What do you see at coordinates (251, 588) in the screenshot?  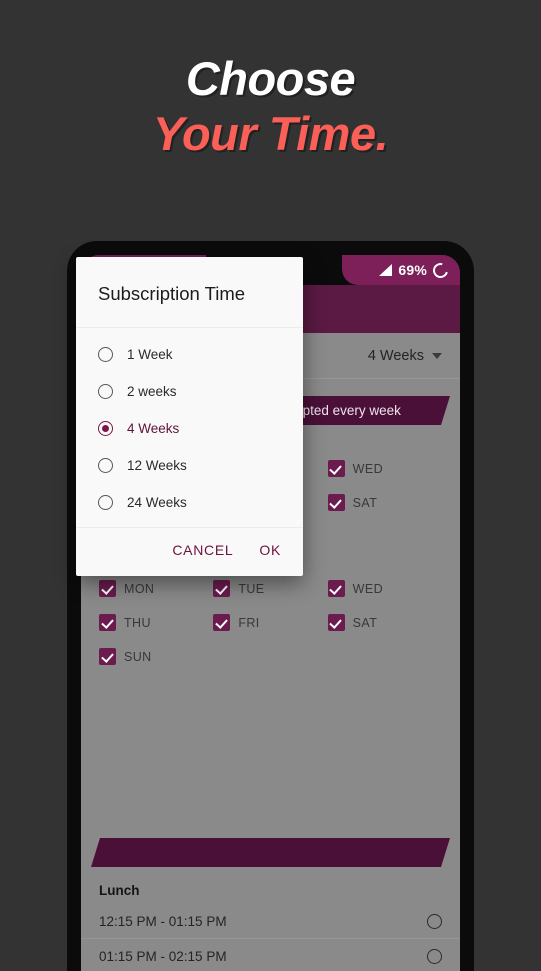 I see `day-label: TUE` at bounding box center [251, 588].